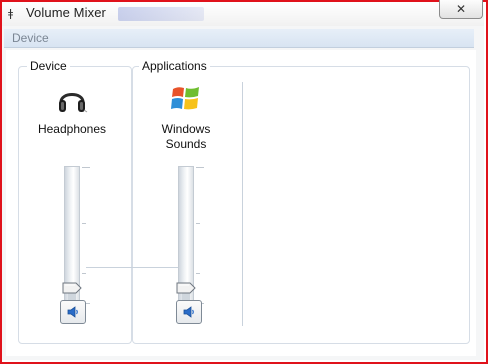 This screenshot has width=488, height=364. I want to click on level-connector-line, so click(134, 267).